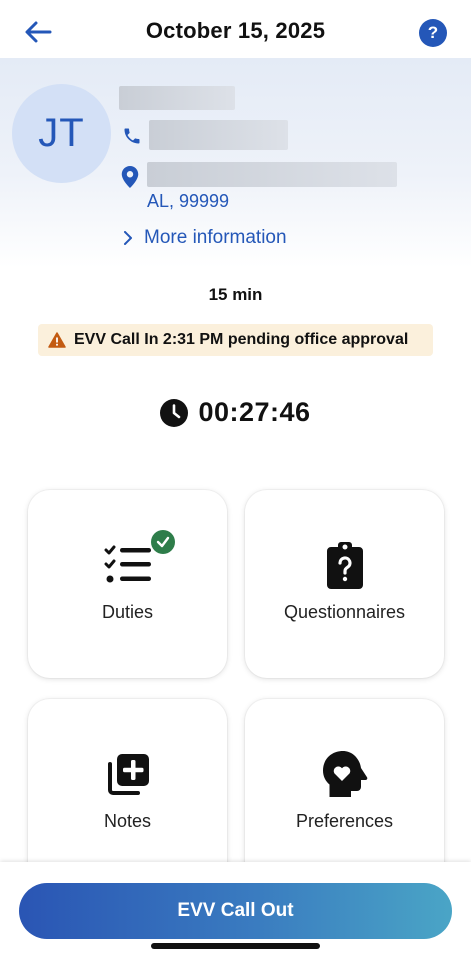  Describe the element at coordinates (254, 412) in the screenshot. I see `timer-value: 00:27:46` at that location.